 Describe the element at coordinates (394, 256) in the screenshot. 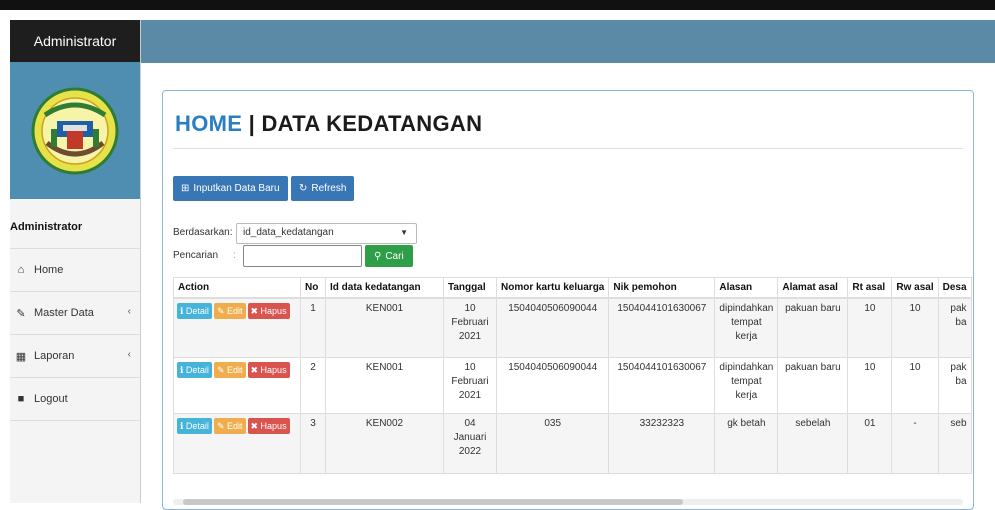

I see `search-button-label: Cari` at that location.